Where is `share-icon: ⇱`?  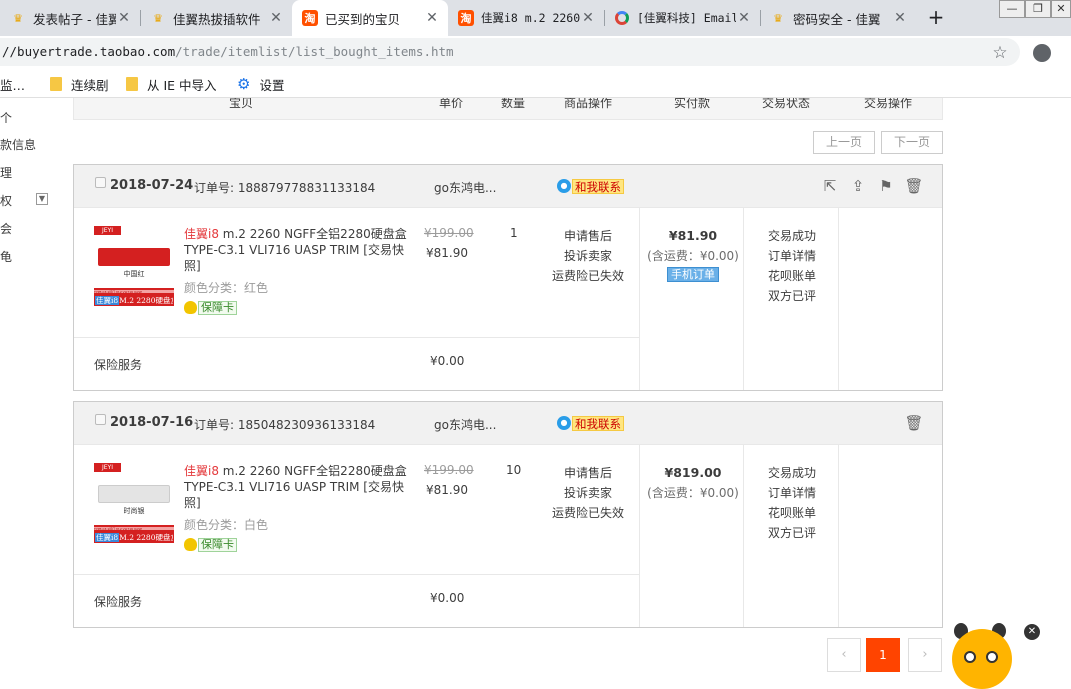
share-icon: ⇱ is located at coordinates (830, 186).